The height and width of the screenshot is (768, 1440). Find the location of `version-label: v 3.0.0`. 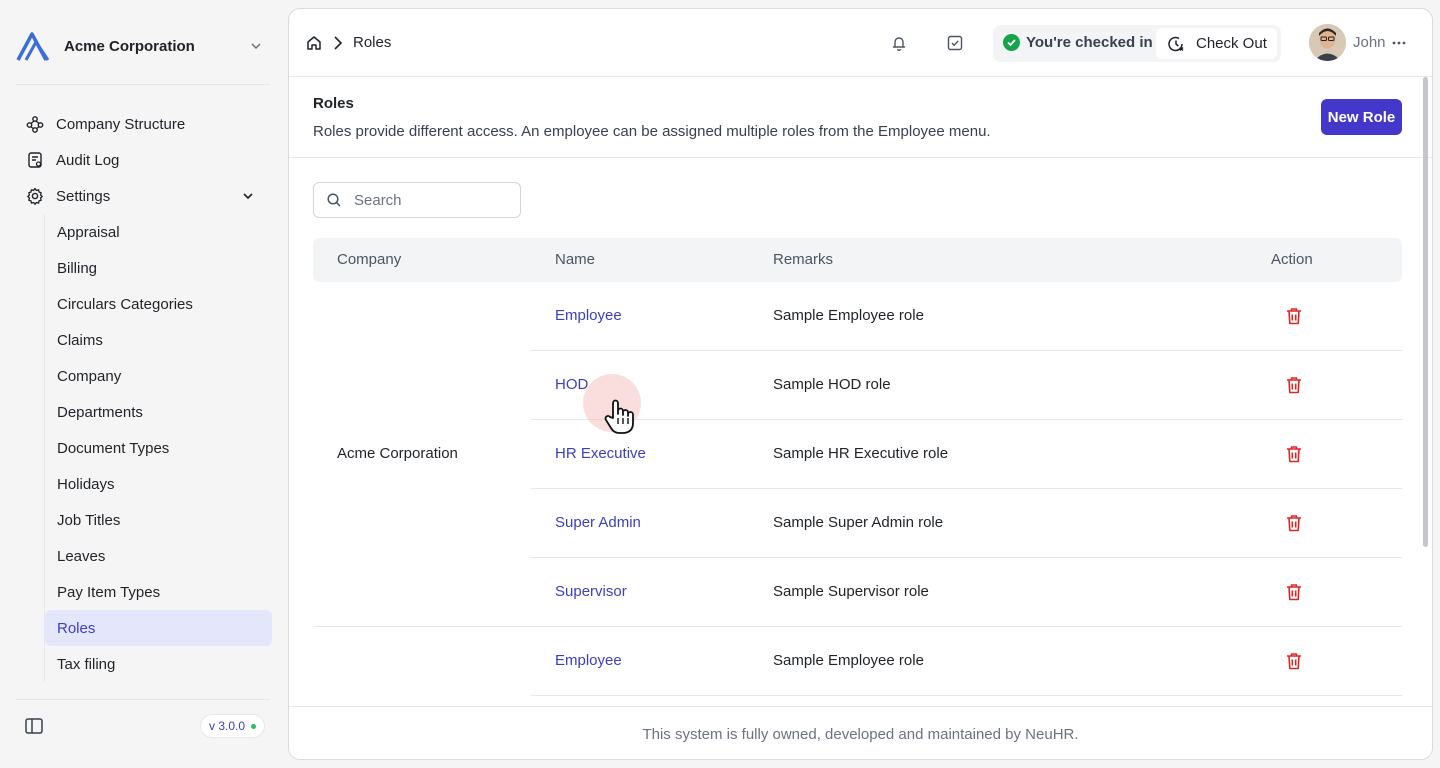

version-label: v 3.0.0 is located at coordinates (227, 726).